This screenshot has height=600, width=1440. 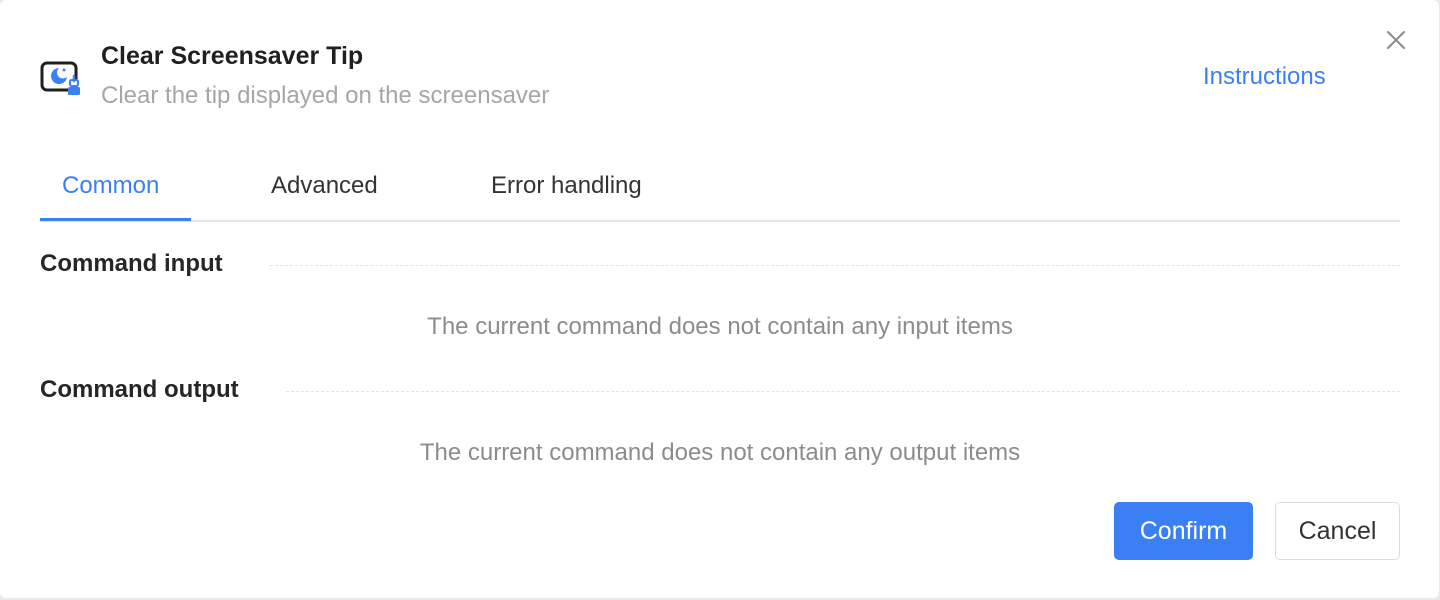 I want to click on close-icon, so click(x=1396, y=40).